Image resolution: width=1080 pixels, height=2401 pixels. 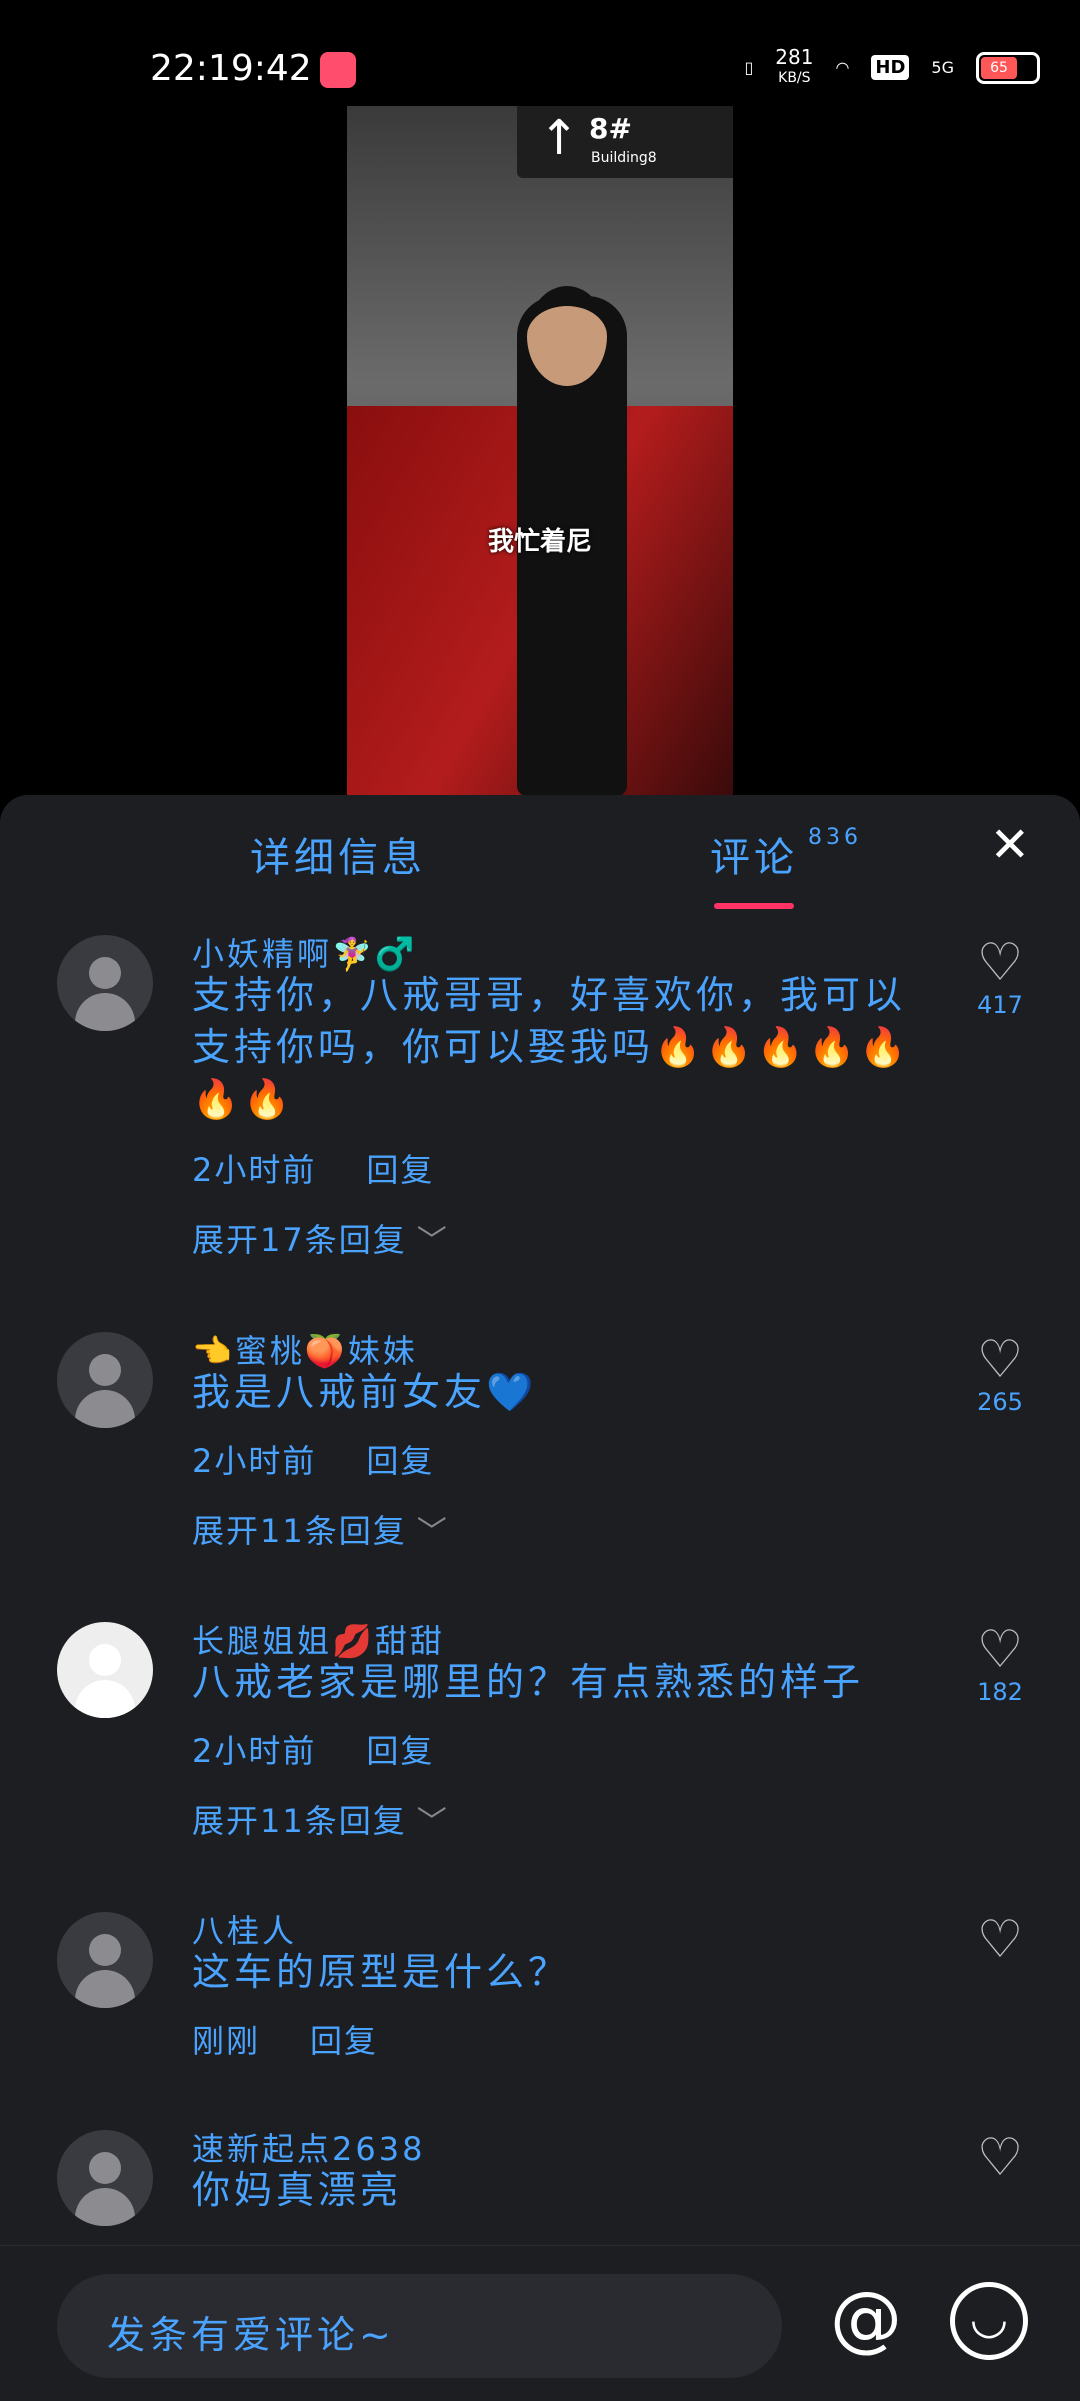 I want to click on comment-time: 刚刚, so click(x=226, y=2041).